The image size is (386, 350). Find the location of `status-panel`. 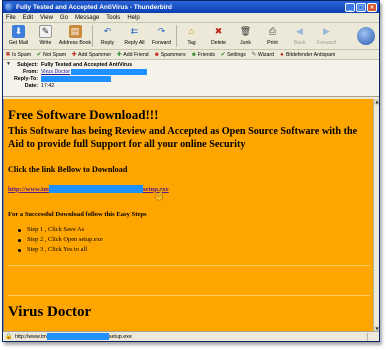

status-panel is located at coordinates (373, 336).